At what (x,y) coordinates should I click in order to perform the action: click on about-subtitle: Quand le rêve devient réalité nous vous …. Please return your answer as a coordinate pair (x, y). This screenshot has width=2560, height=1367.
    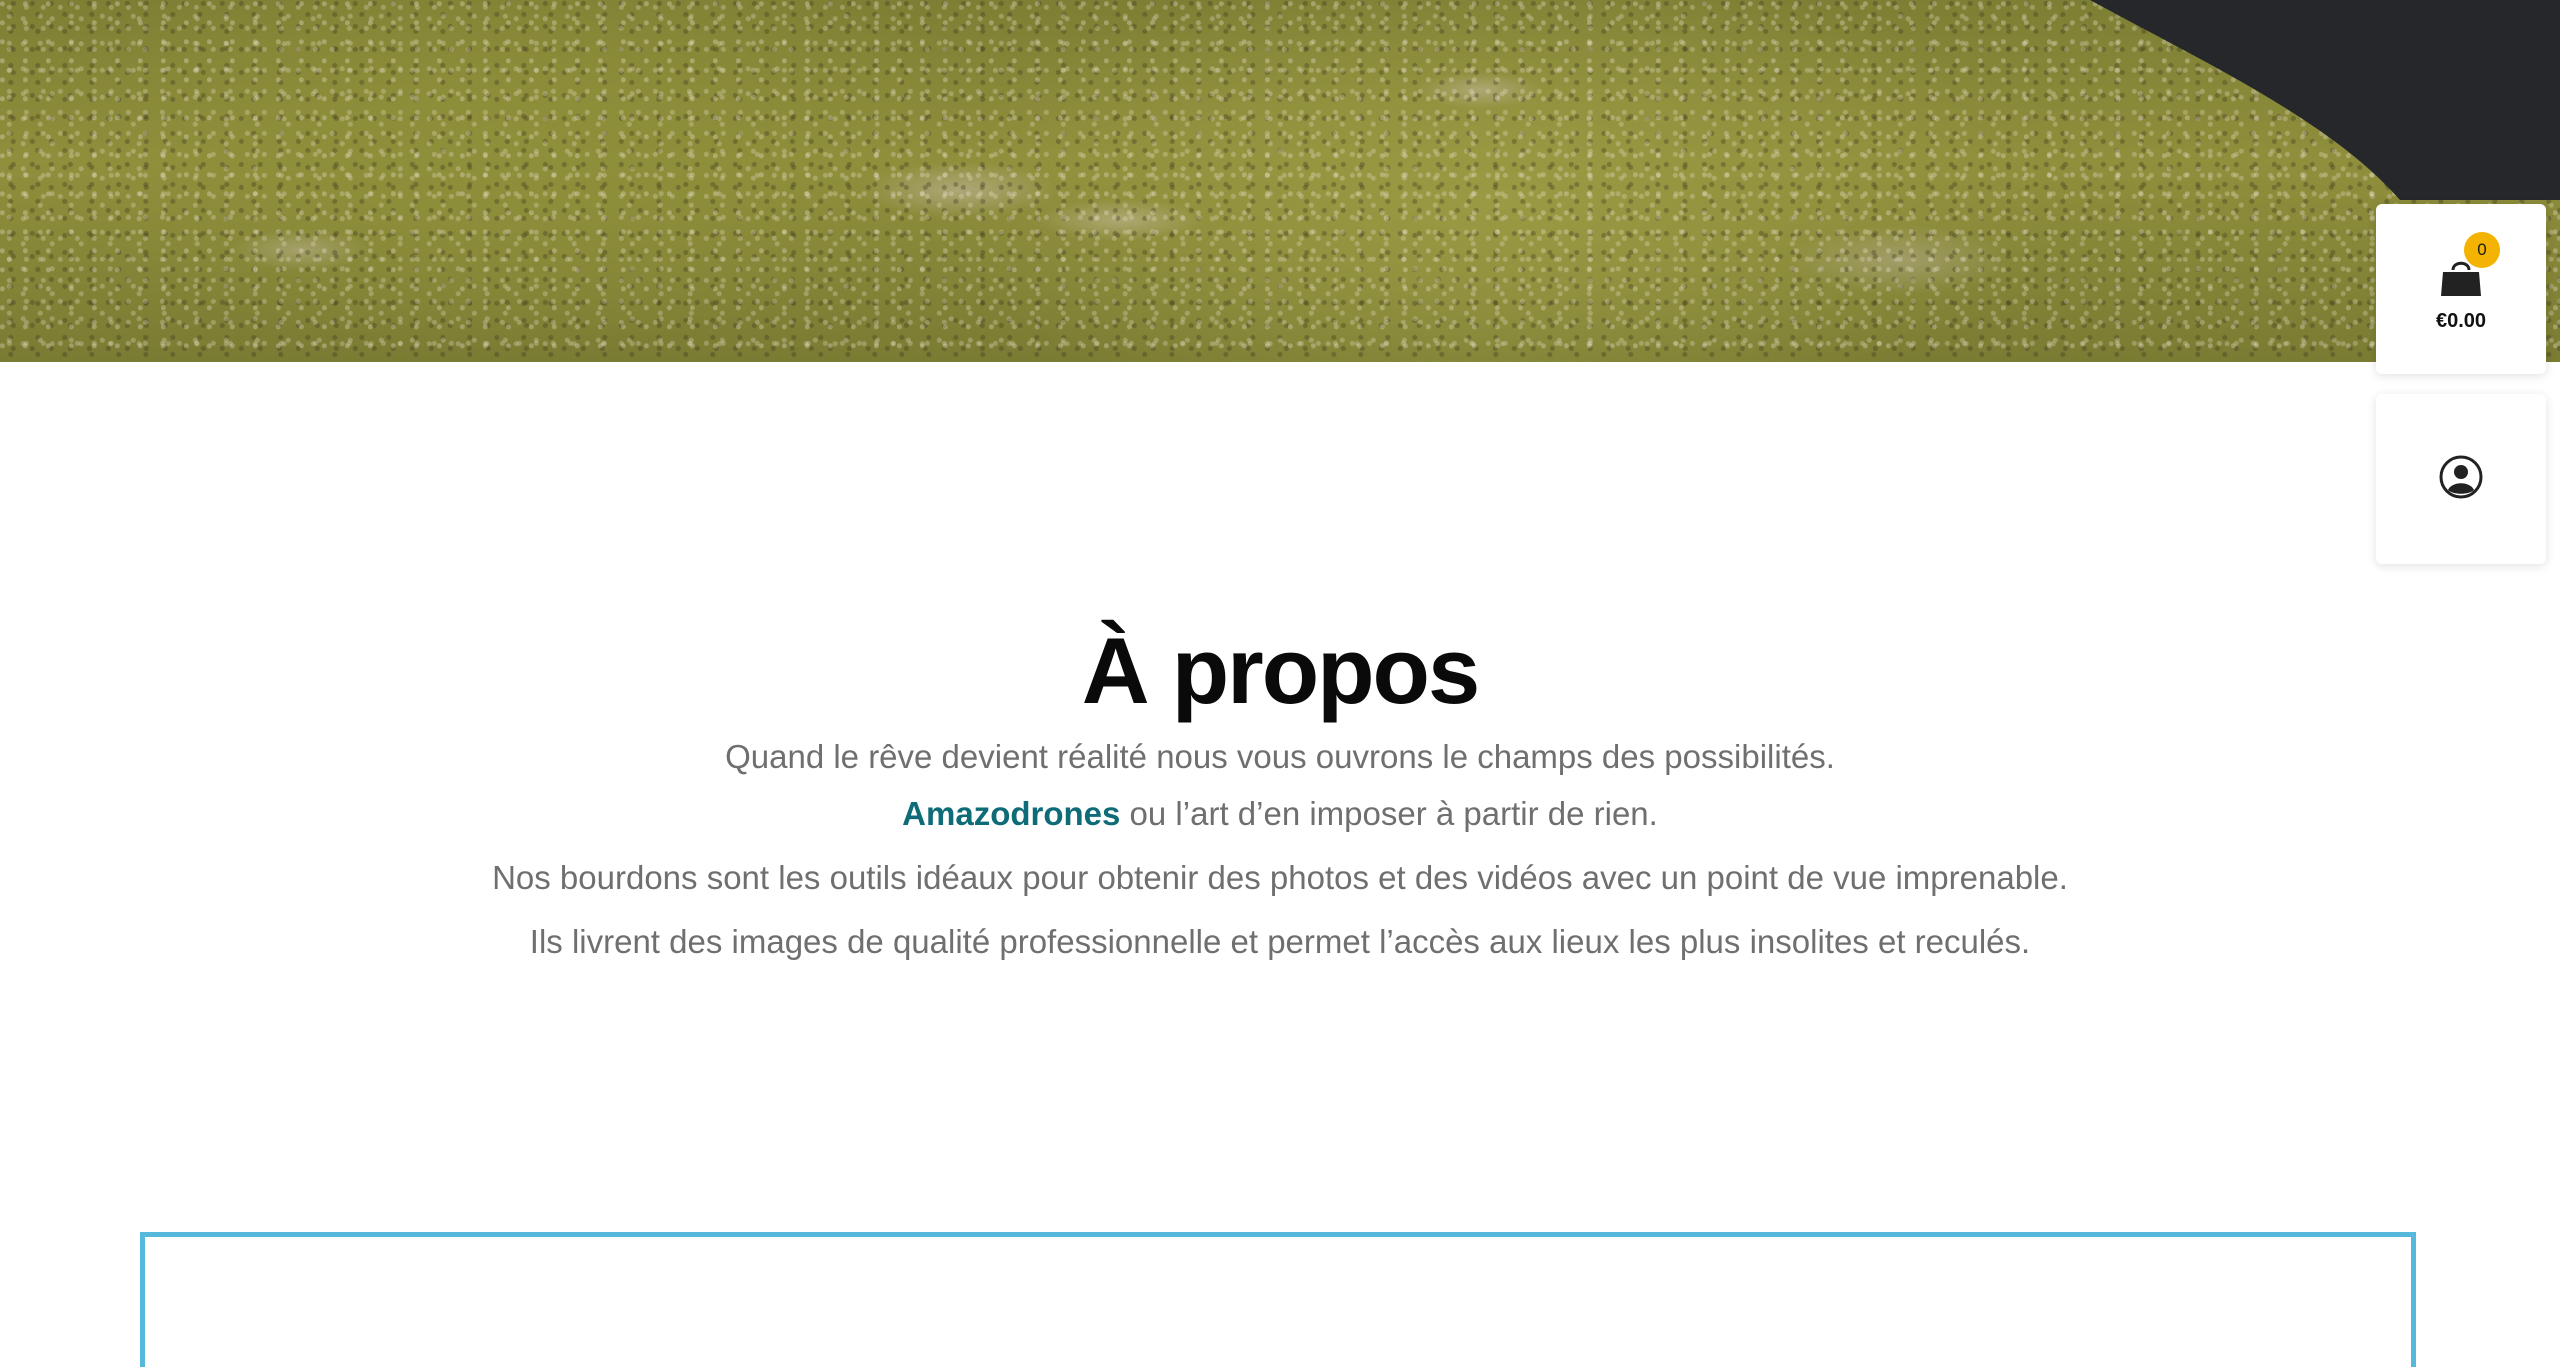
    Looking at the image, I should click on (1280, 756).